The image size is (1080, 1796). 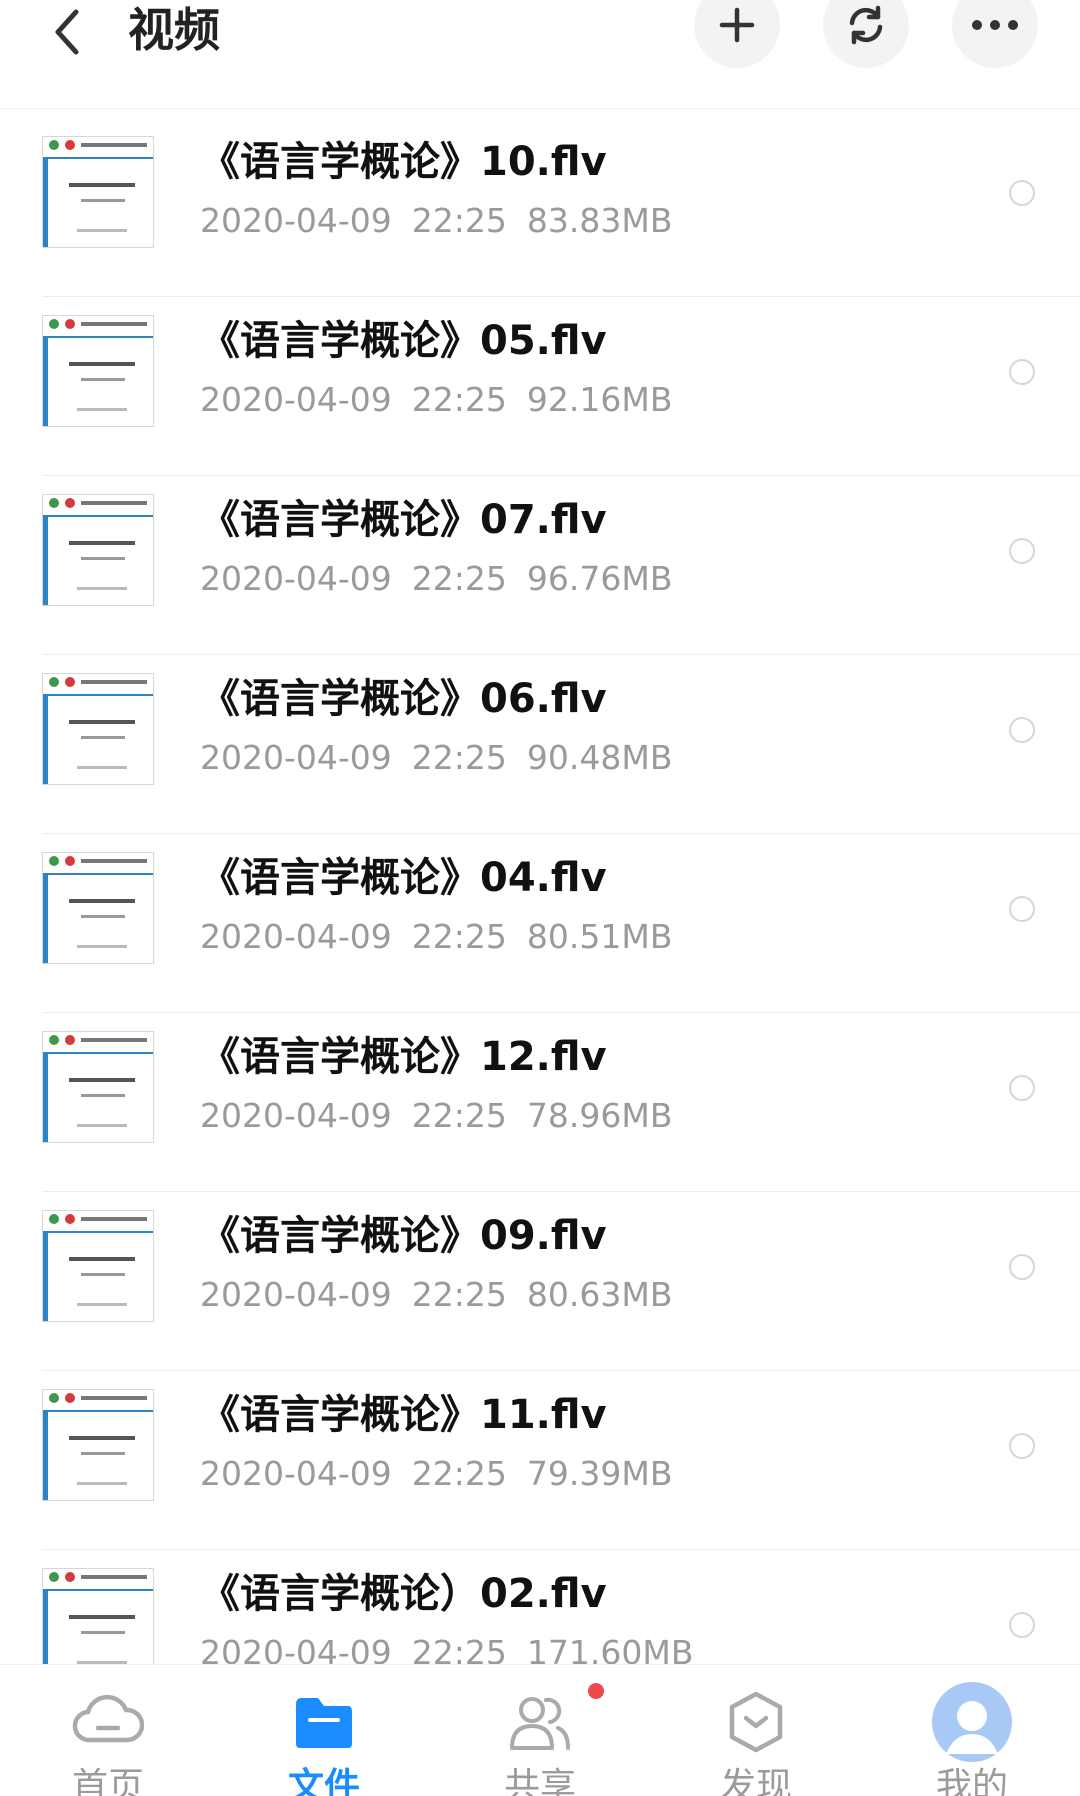 I want to click on nav-item-home: 首页, so click(x=108, y=1730).